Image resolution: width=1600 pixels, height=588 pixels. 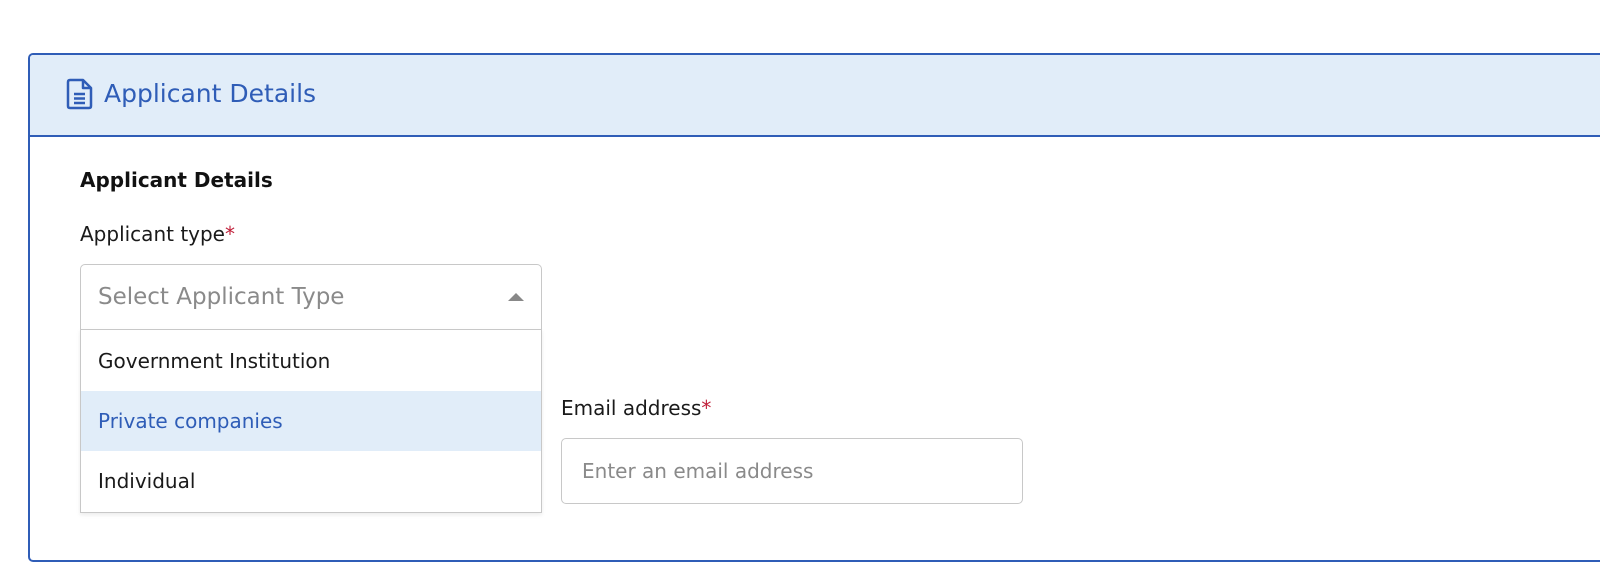 What do you see at coordinates (79, 94) in the screenshot?
I see `document-icon` at bounding box center [79, 94].